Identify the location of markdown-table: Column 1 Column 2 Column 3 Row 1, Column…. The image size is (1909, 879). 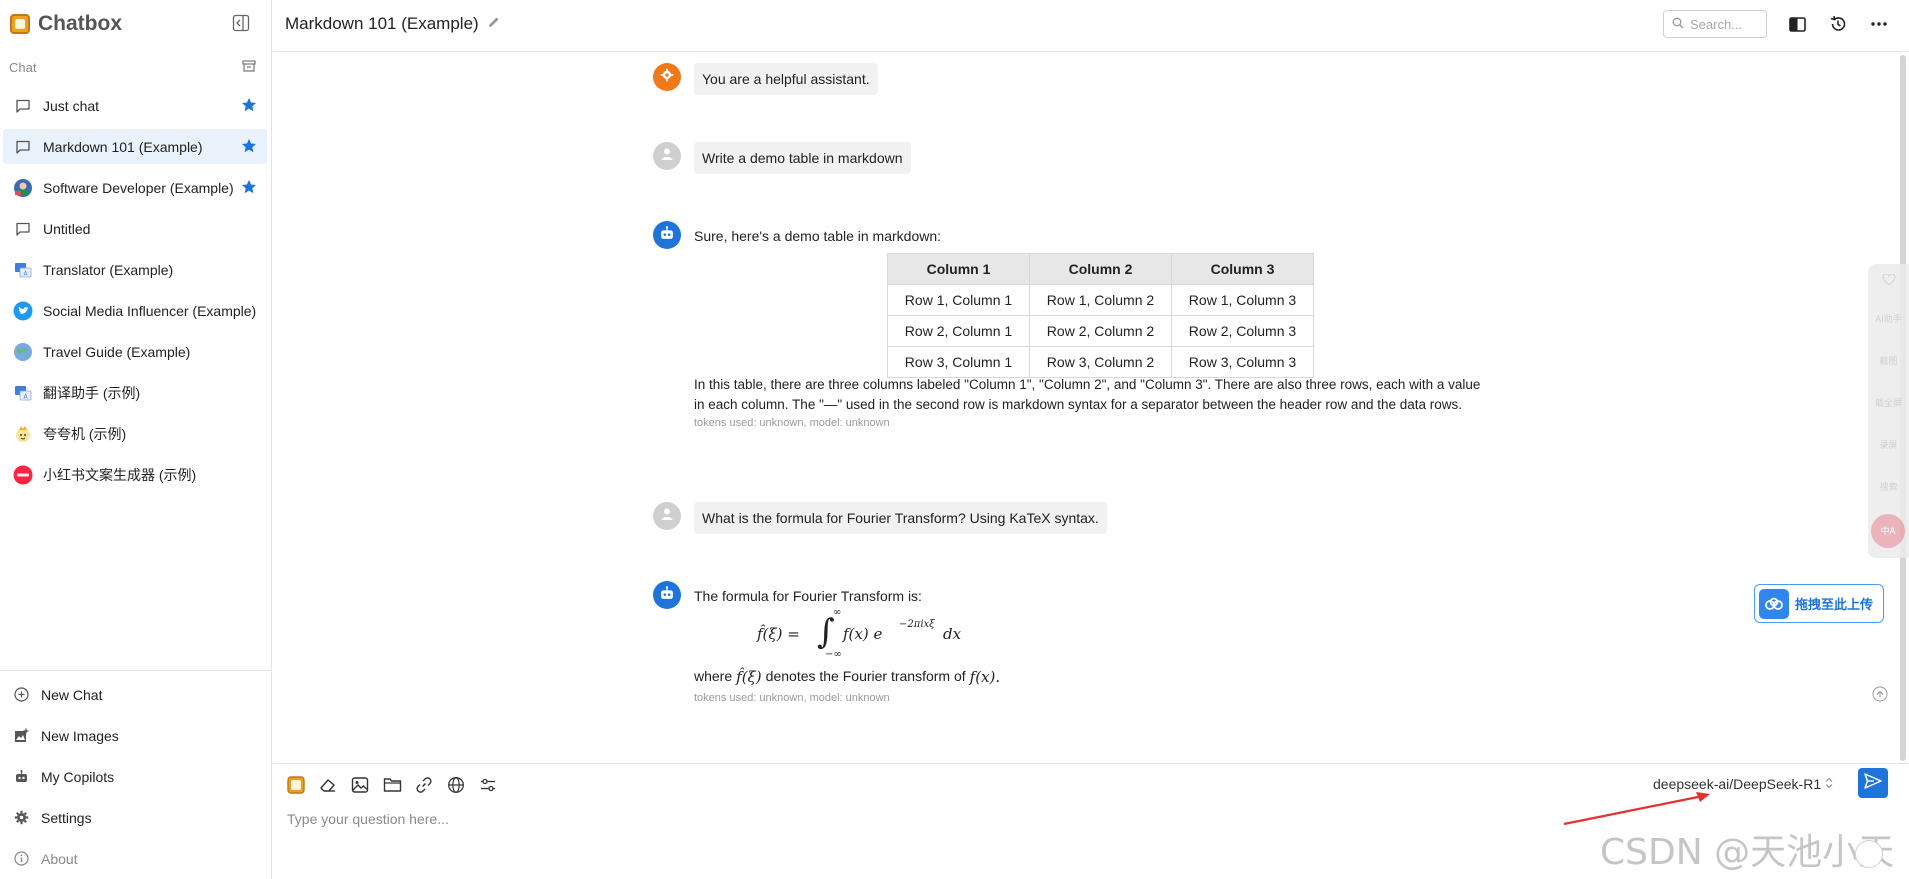
(1100, 315).